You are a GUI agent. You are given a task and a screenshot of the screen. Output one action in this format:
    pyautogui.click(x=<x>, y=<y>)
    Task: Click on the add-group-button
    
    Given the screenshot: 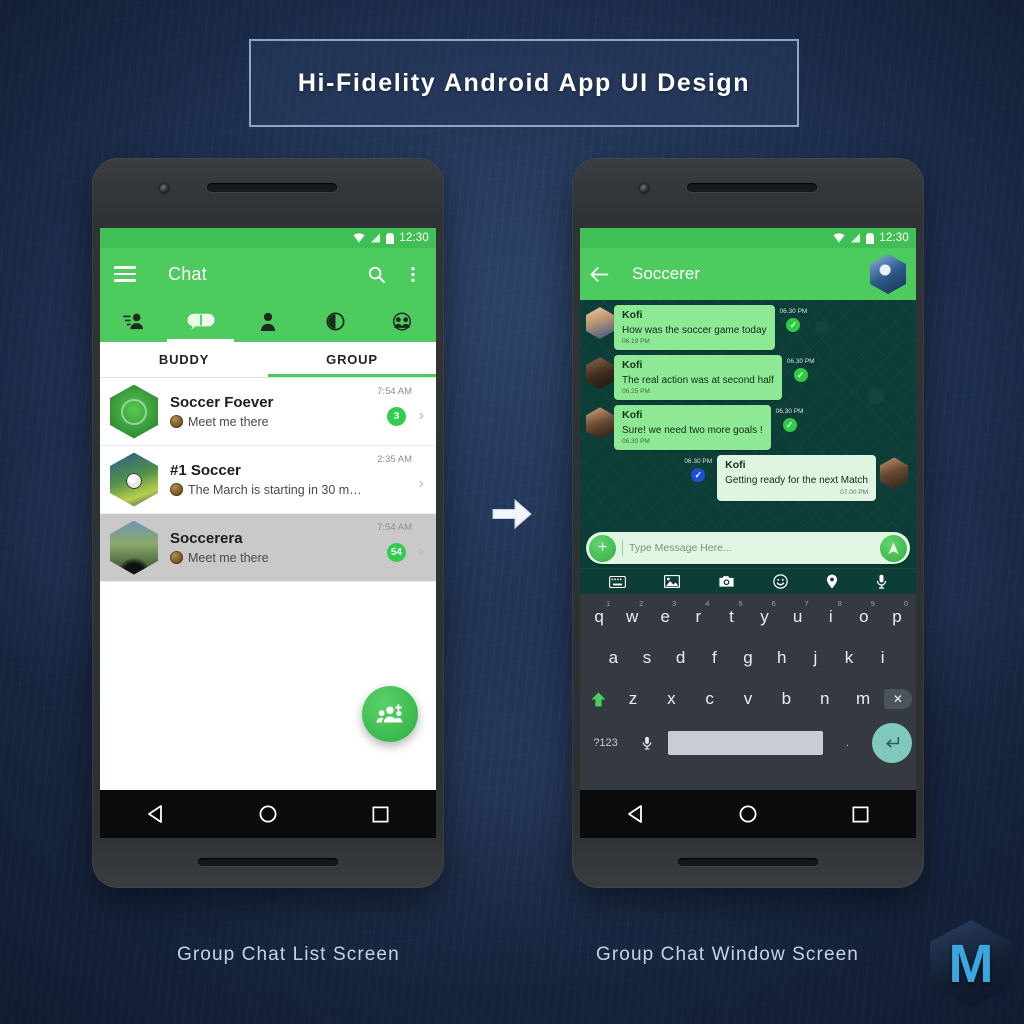 What is the action you would take?
    pyautogui.click(x=390, y=714)
    